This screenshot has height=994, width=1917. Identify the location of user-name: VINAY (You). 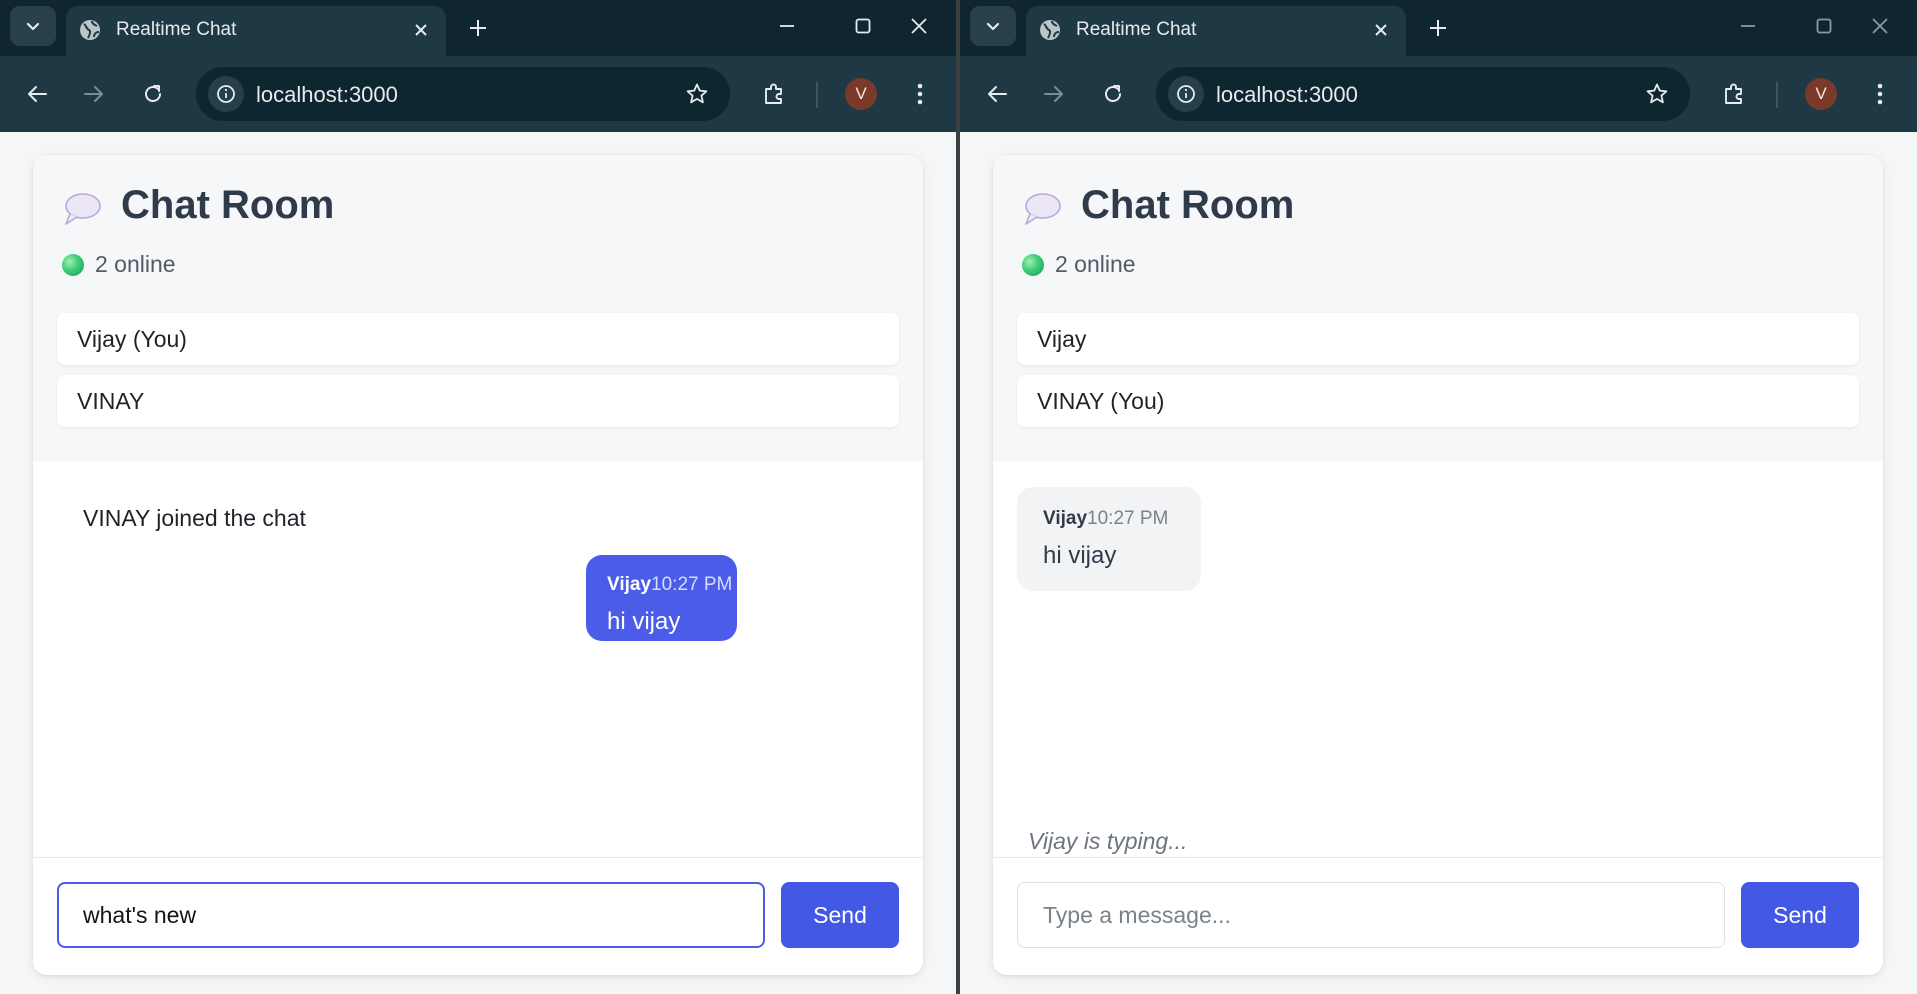
(1101, 401).